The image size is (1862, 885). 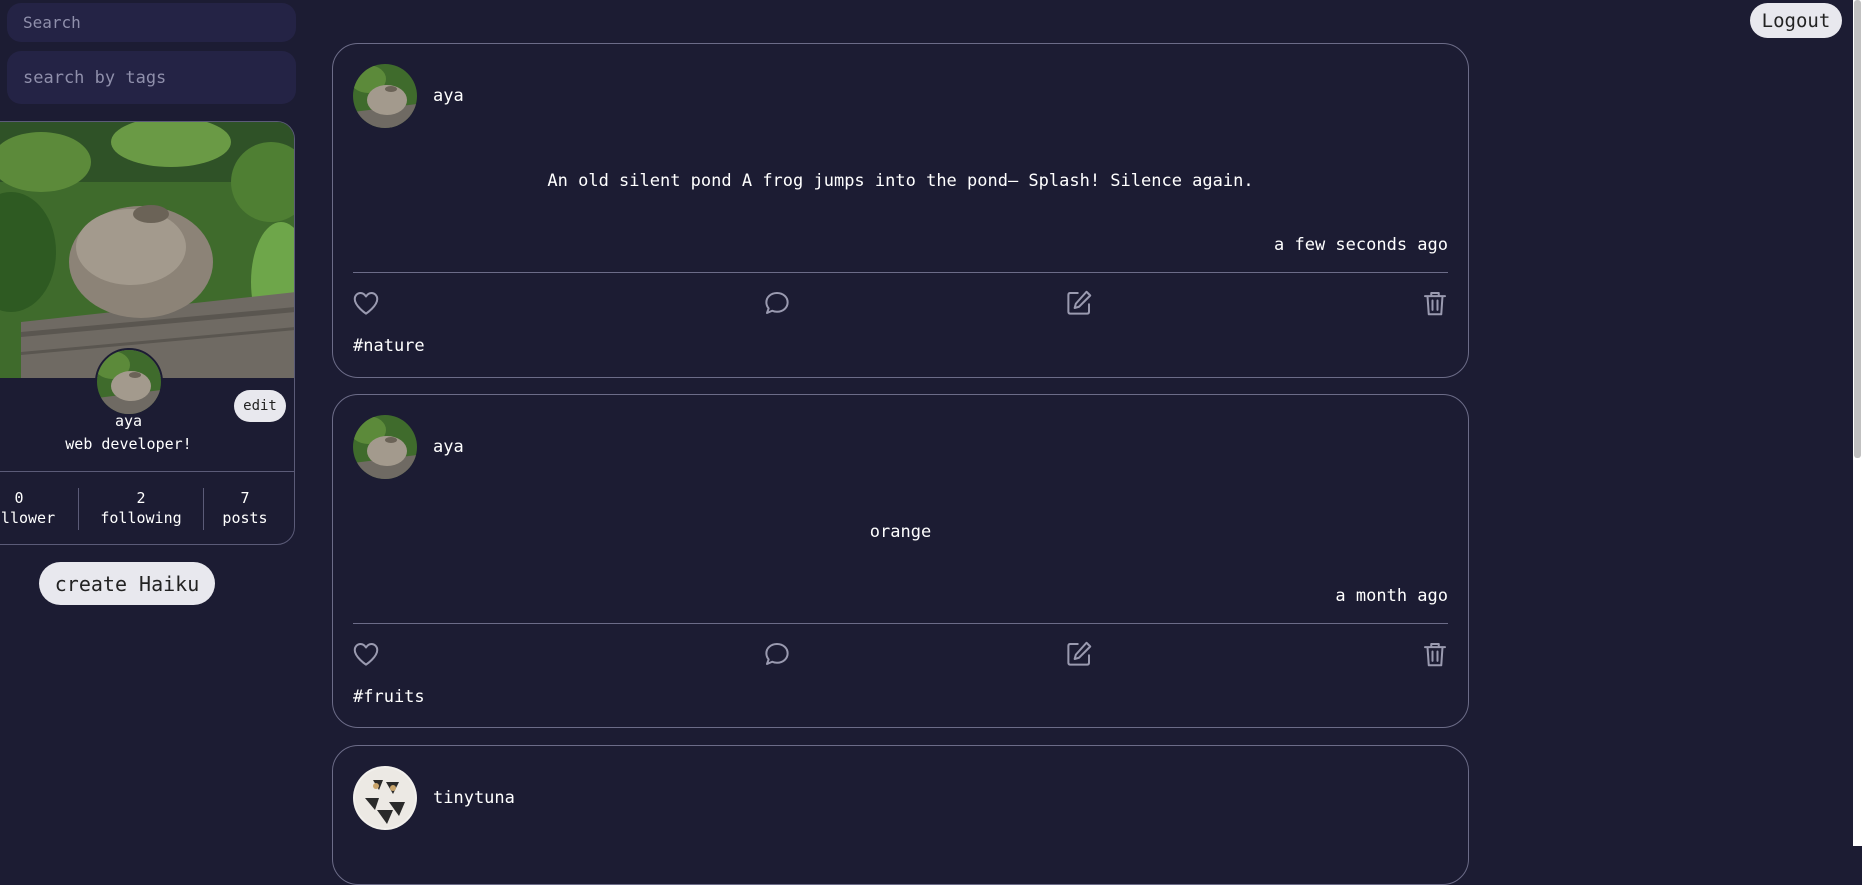 What do you see at coordinates (1857, 229) in the screenshot?
I see `scrollbar-thumb` at bounding box center [1857, 229].